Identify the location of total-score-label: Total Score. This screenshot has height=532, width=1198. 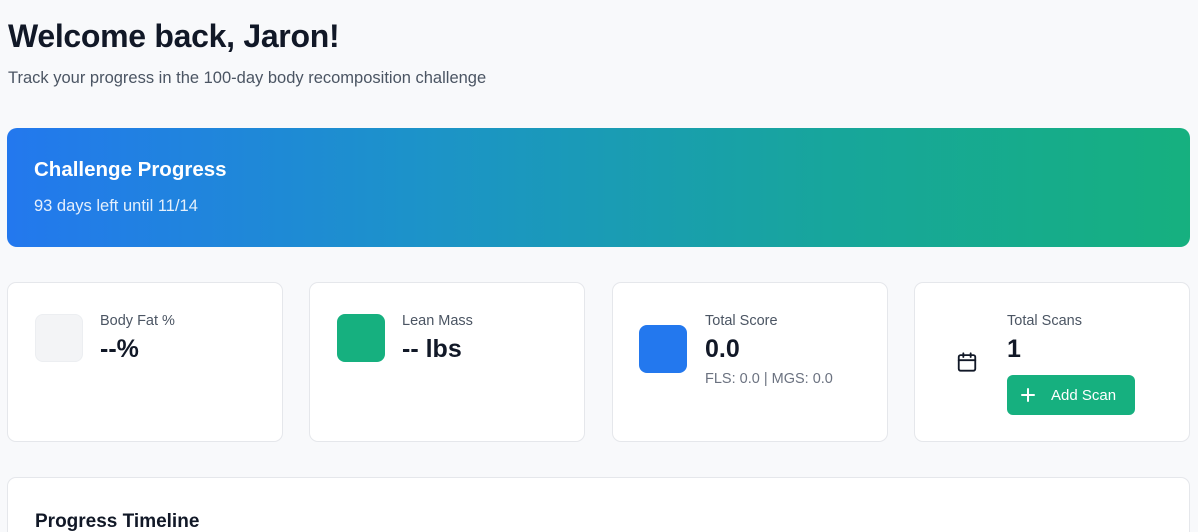
(741, 321).